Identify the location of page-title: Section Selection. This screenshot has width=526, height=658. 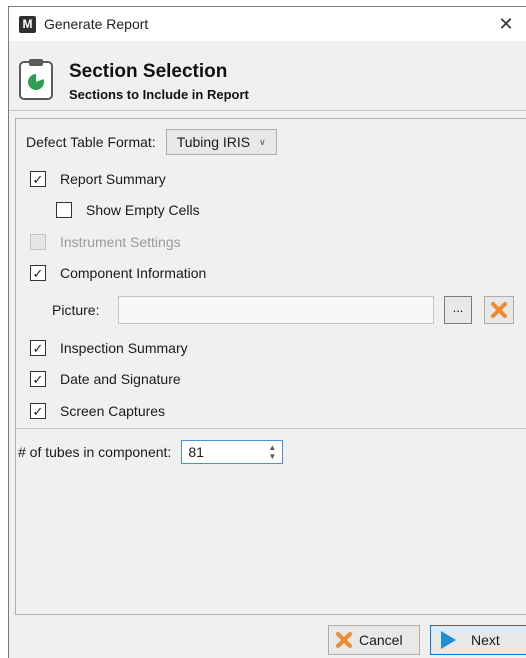
(148, 71).